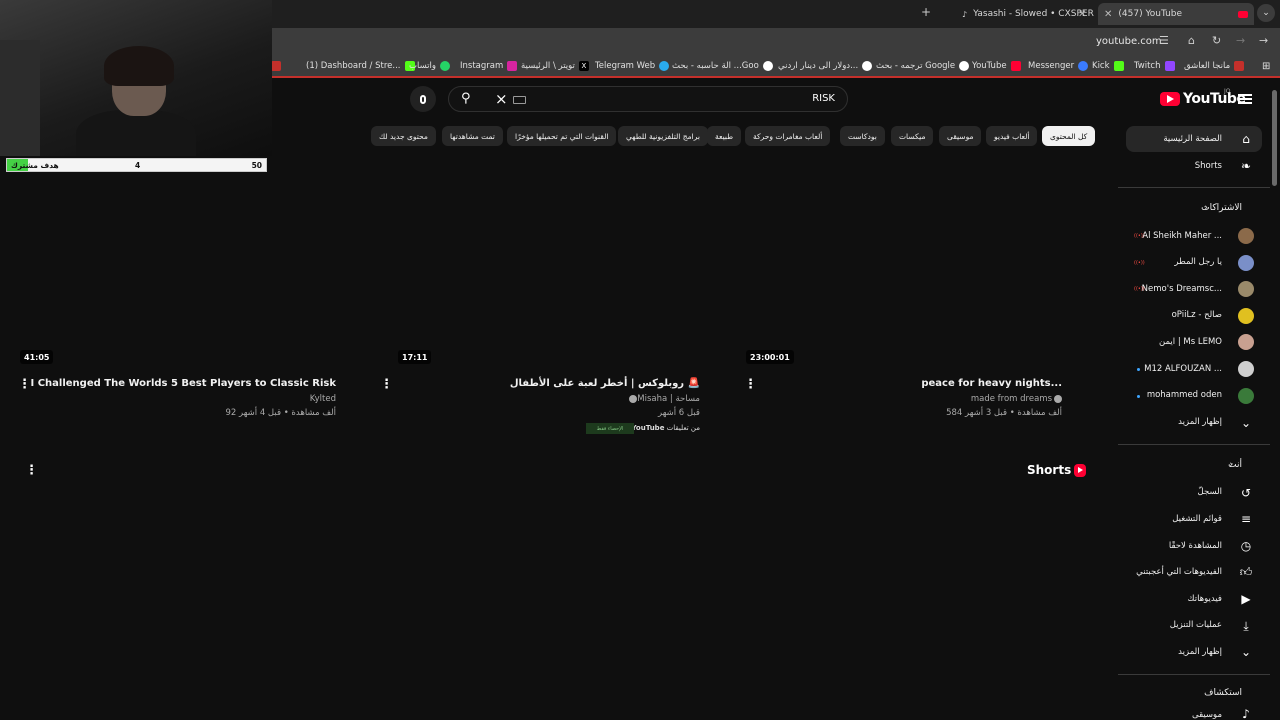  What do you see at coordinates (423, 99) in the screenshot?
I see `voice-search-button` at bounding box center [423, 99].